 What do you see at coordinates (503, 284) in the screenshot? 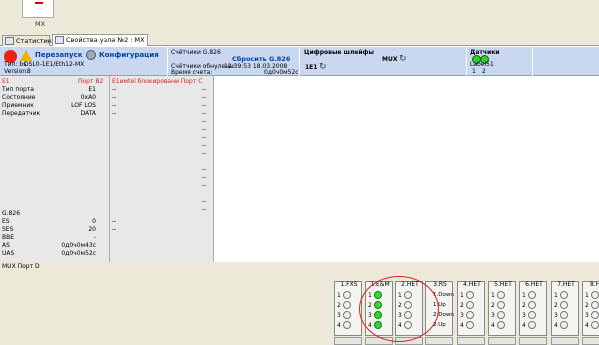
I see `port-label: 5.НЕТ` at bounding box center [503, 284].